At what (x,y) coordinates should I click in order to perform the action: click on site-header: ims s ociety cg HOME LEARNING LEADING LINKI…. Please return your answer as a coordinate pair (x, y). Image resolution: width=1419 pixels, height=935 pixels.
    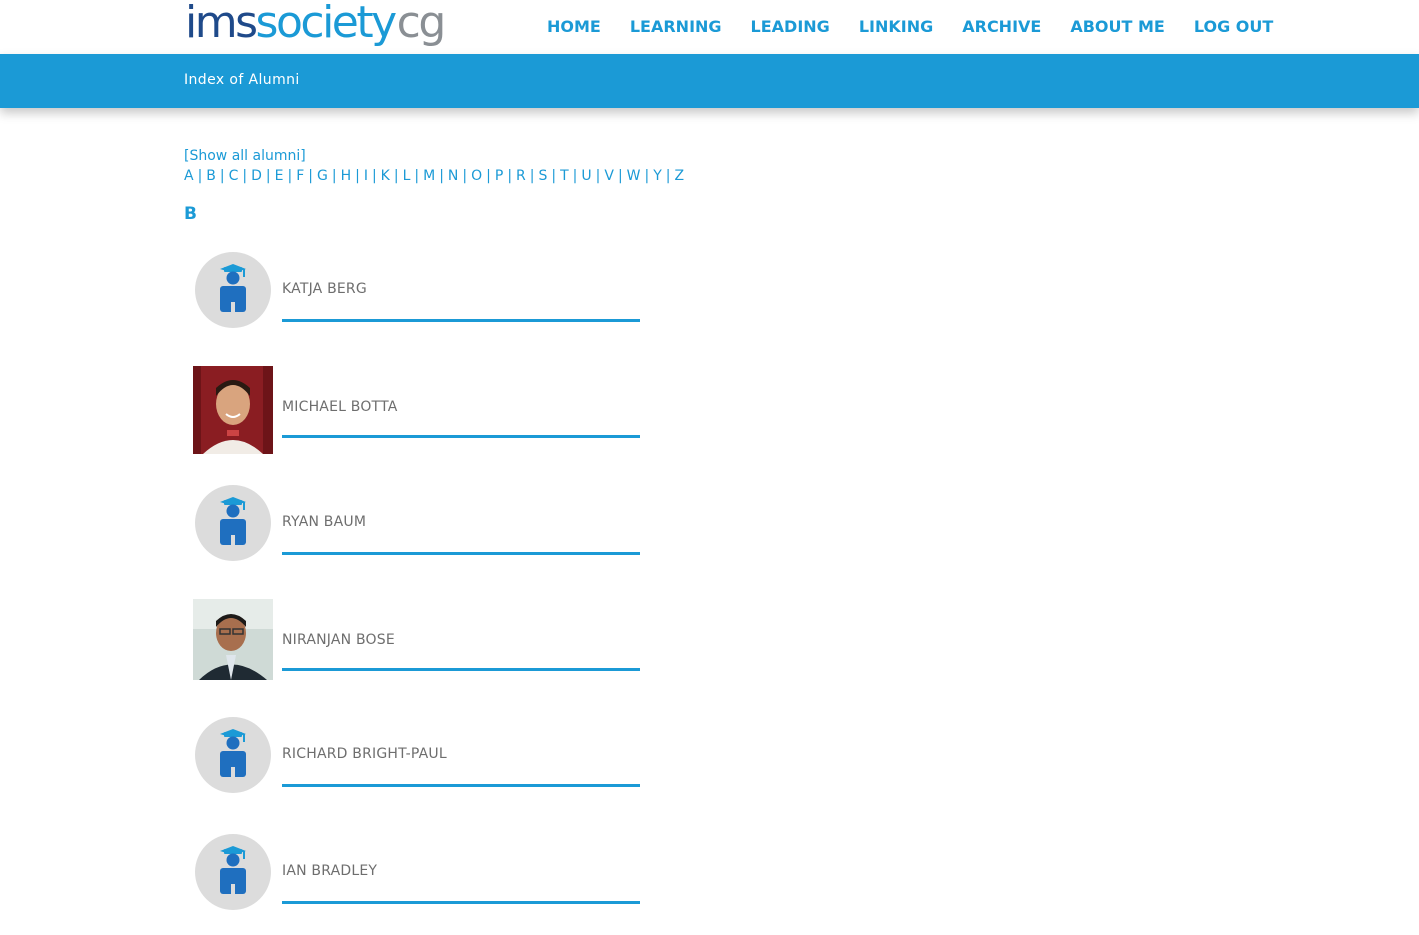
    Looking at the image, I should click on (709, 27).